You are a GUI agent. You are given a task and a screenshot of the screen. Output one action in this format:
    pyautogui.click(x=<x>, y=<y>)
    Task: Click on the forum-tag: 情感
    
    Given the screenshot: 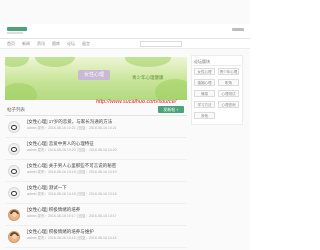 What is the action you would take?
    pyautogui.click(x=204, y=93)
    